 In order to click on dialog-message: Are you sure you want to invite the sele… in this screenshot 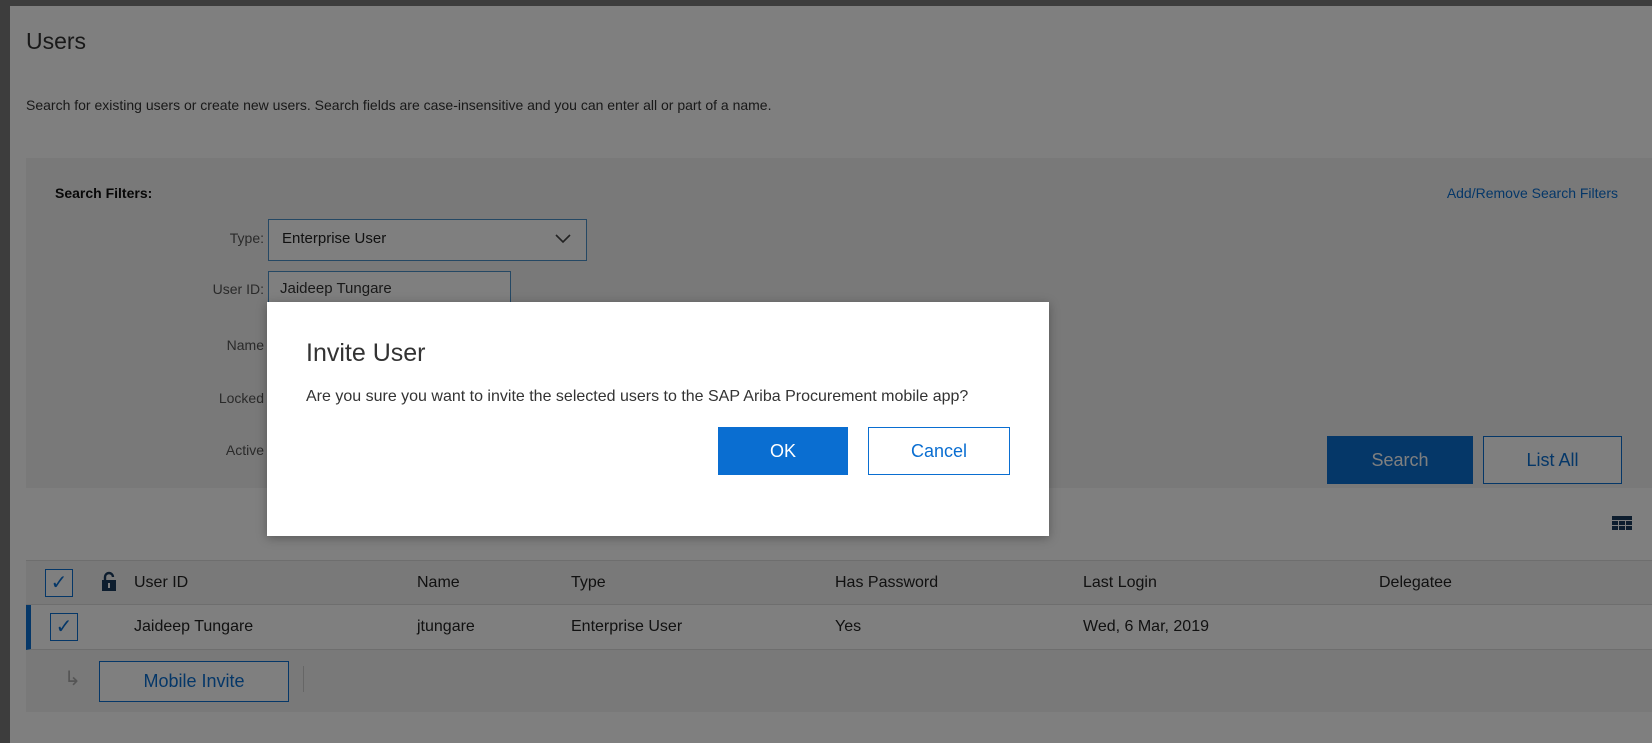, I will do `click(637, 396)`.